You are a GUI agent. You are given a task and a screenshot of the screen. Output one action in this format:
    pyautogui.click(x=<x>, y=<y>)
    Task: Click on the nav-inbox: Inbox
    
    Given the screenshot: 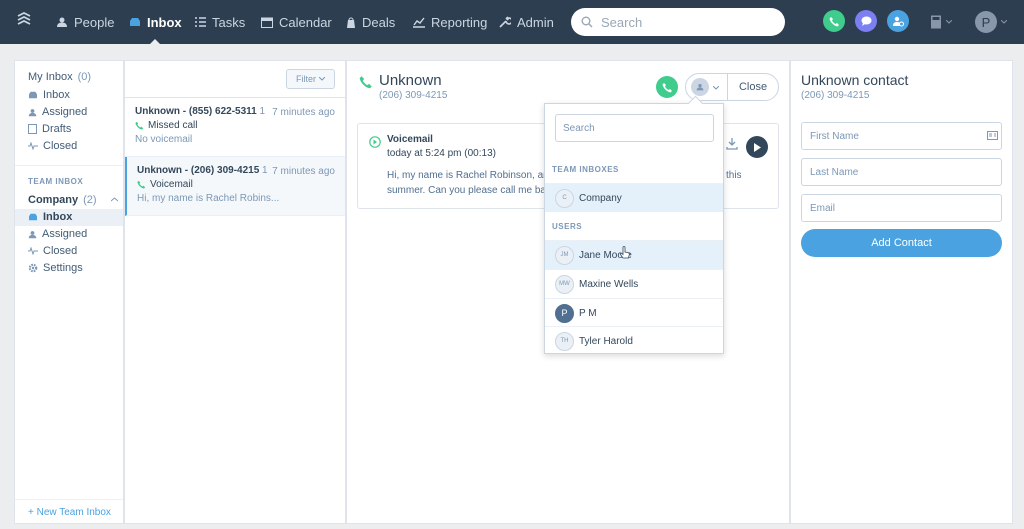 What is the action you would take?
    pyautogui.click(x=155, y=22)
    